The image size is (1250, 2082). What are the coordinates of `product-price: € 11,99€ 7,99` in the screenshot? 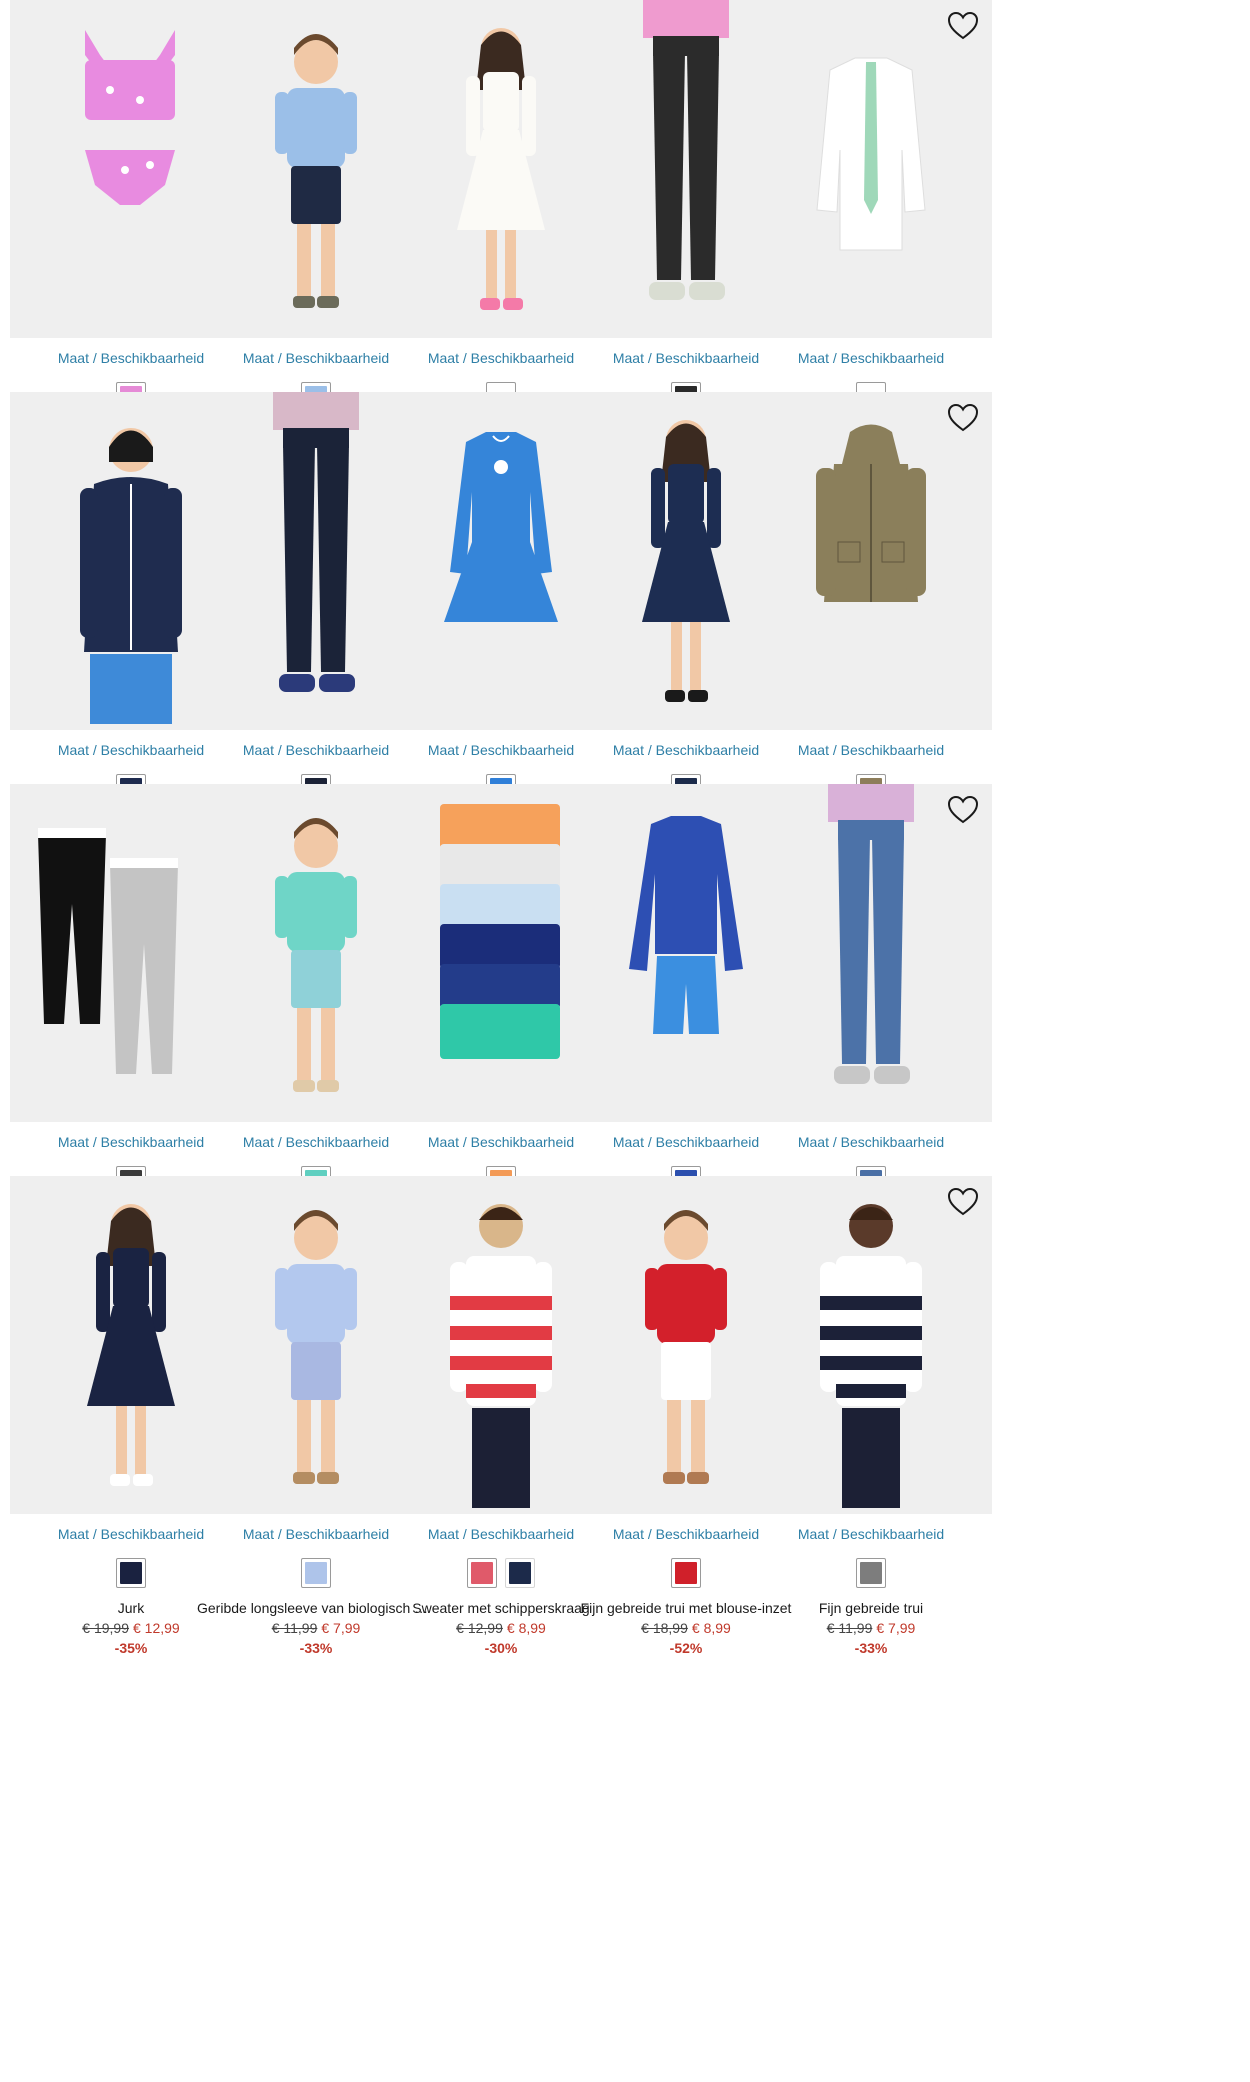 It's located at (871, 1628).